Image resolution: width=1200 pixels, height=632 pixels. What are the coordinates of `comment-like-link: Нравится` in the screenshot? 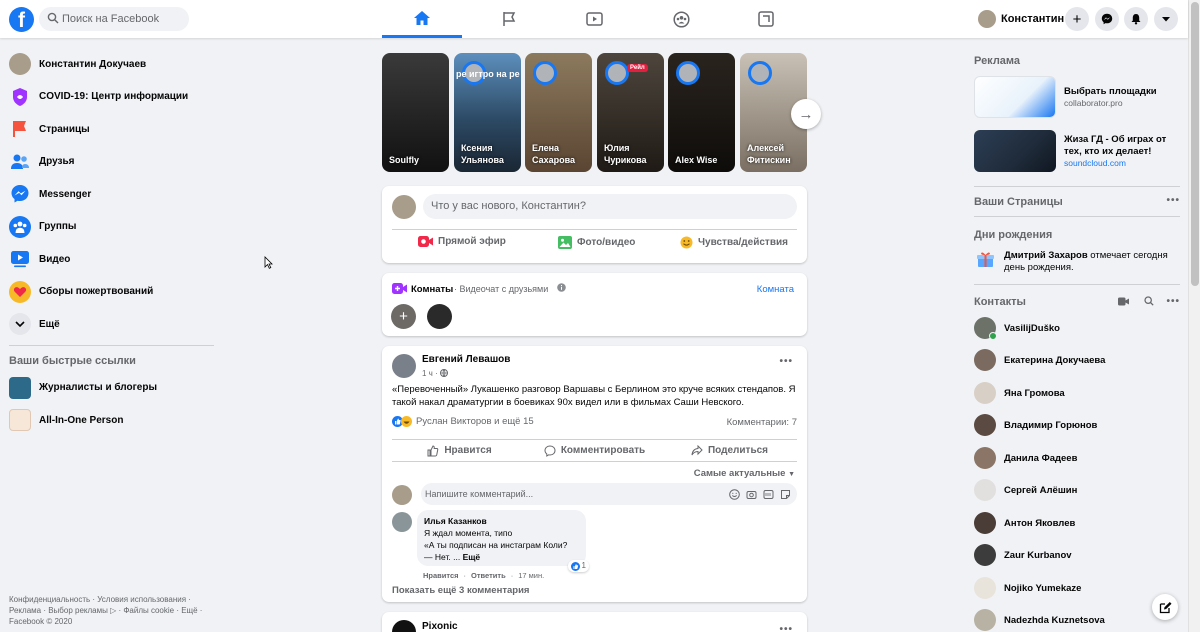 It's located at (441, 575).